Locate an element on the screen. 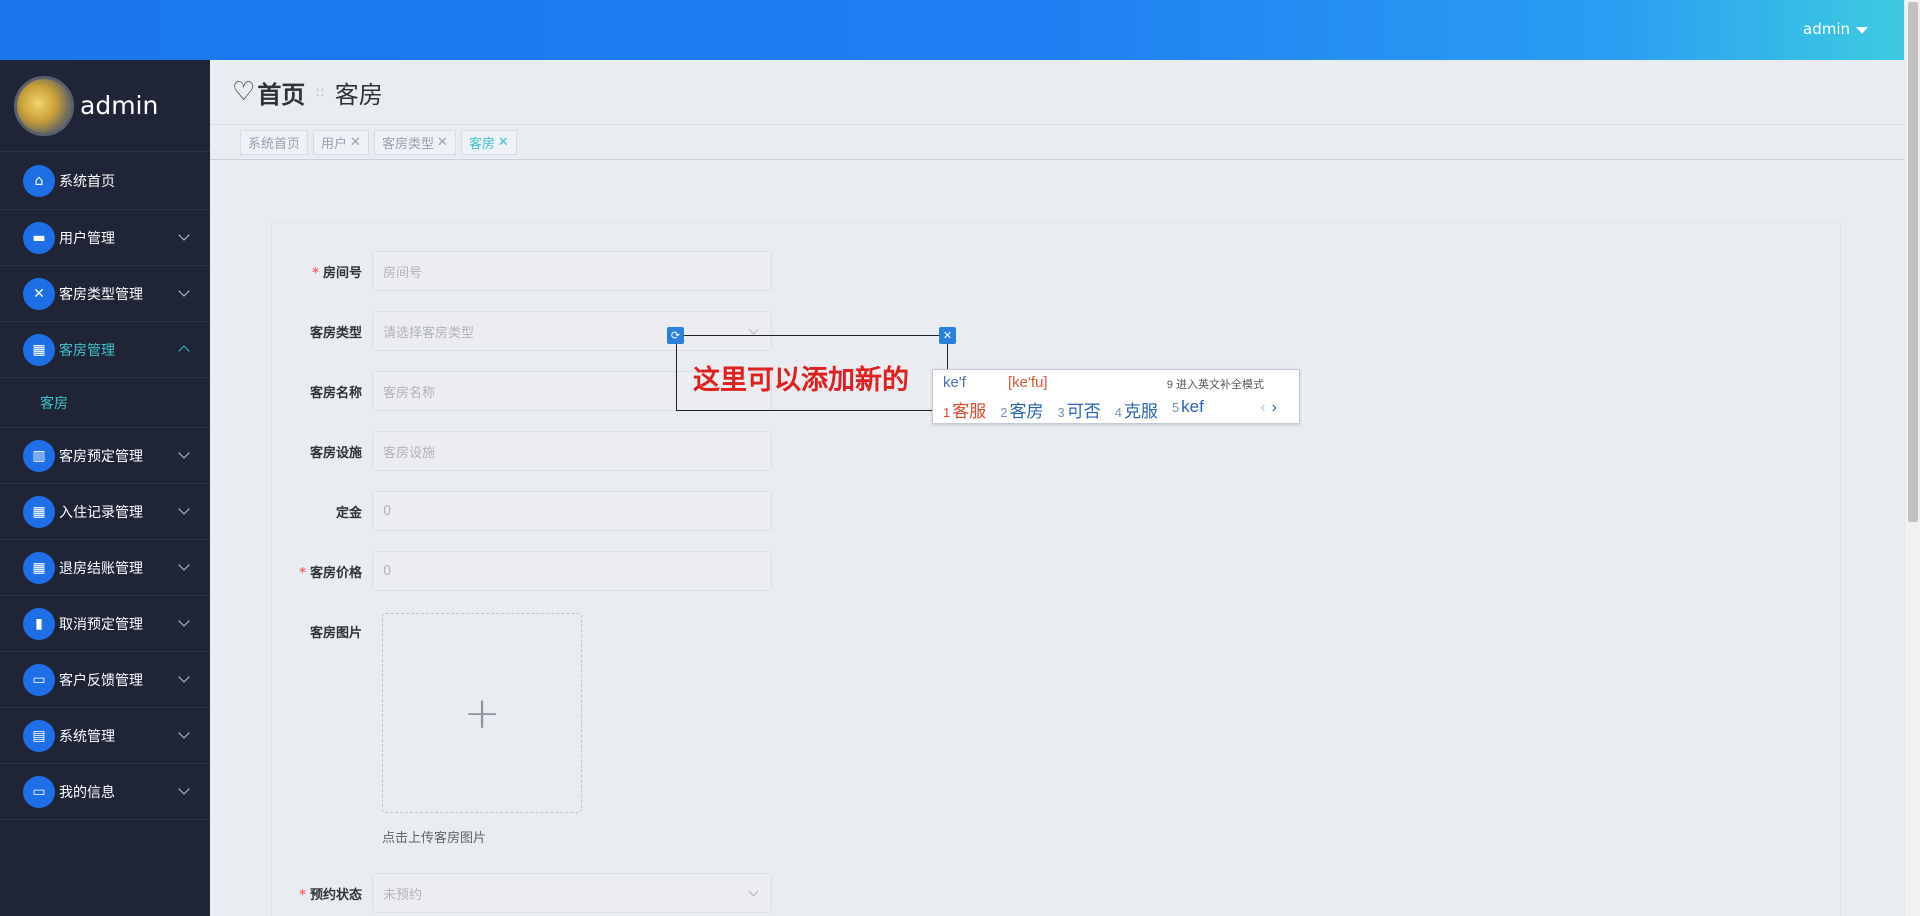 The image size is (1920, 916). tab: 用户 ✕ is located at coordinates (341, 142).